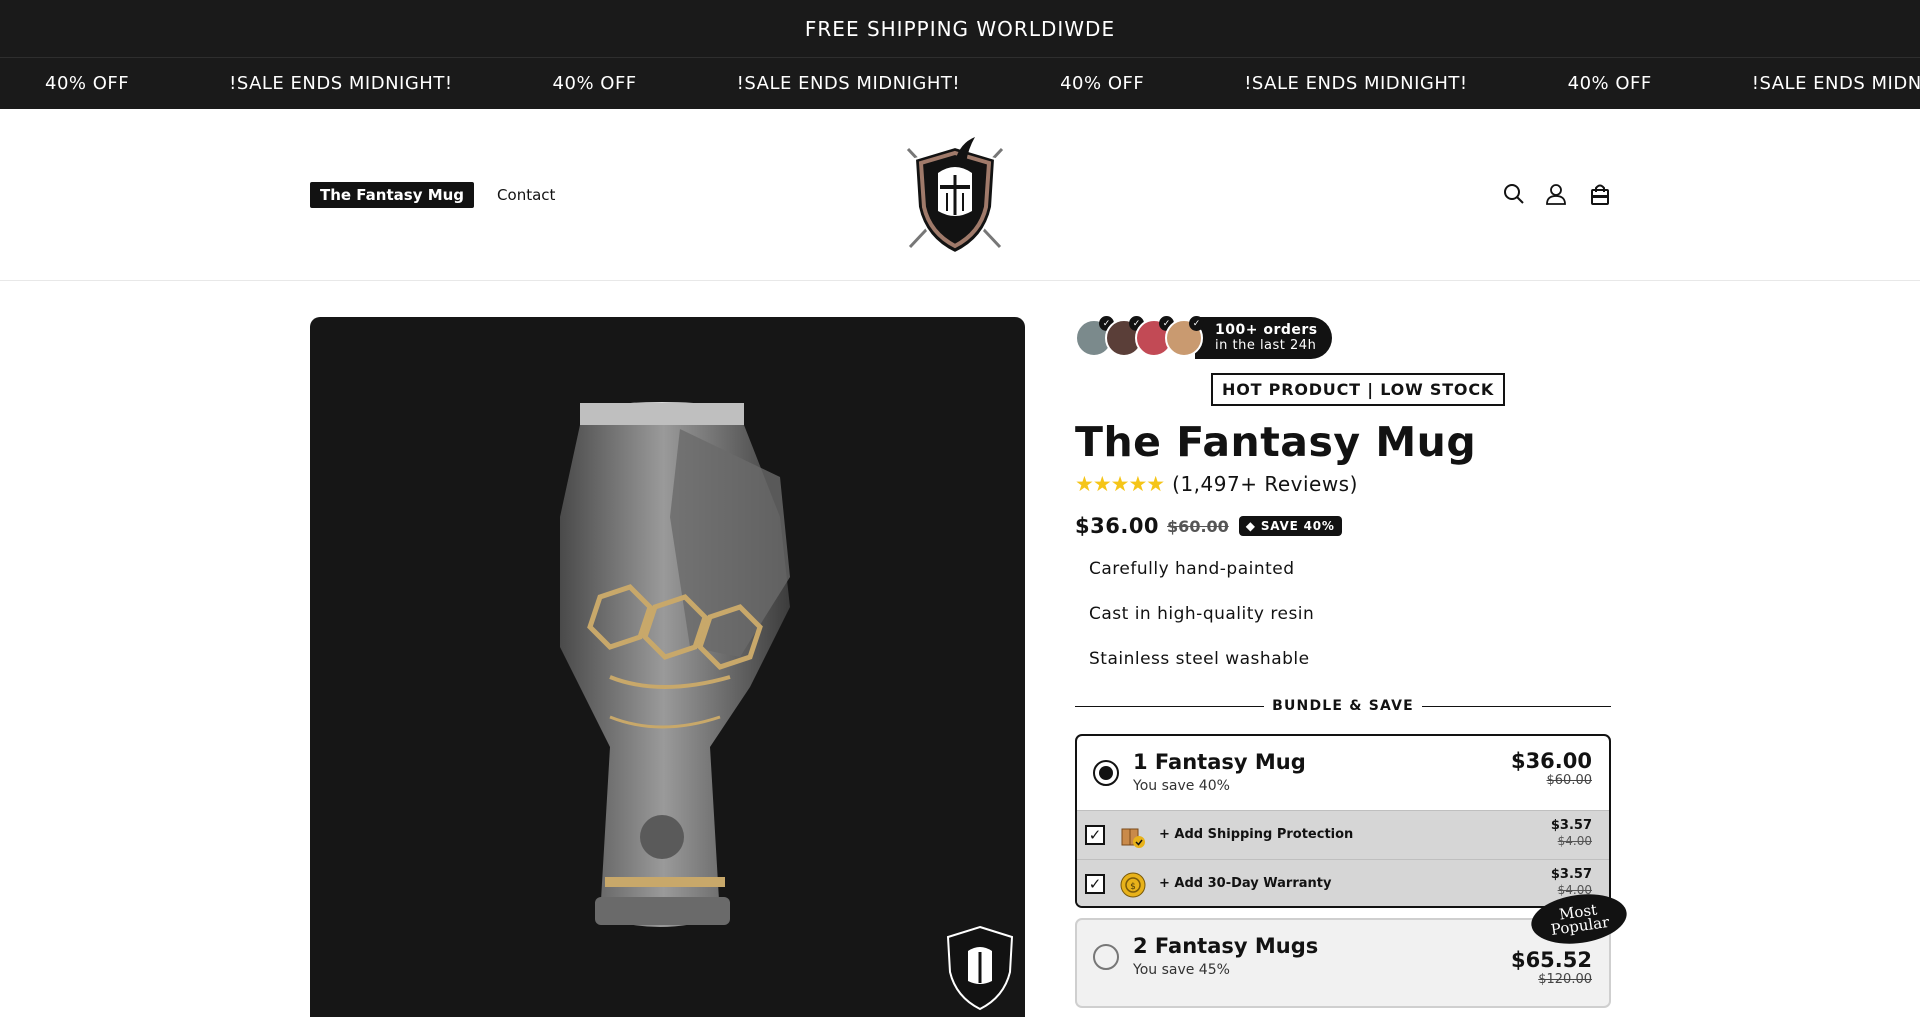  What do you see at coordinates (1569, 780) in the screenshot?
I see `bundle-compare-price: $60.00` at bounding box center [1569, 780].